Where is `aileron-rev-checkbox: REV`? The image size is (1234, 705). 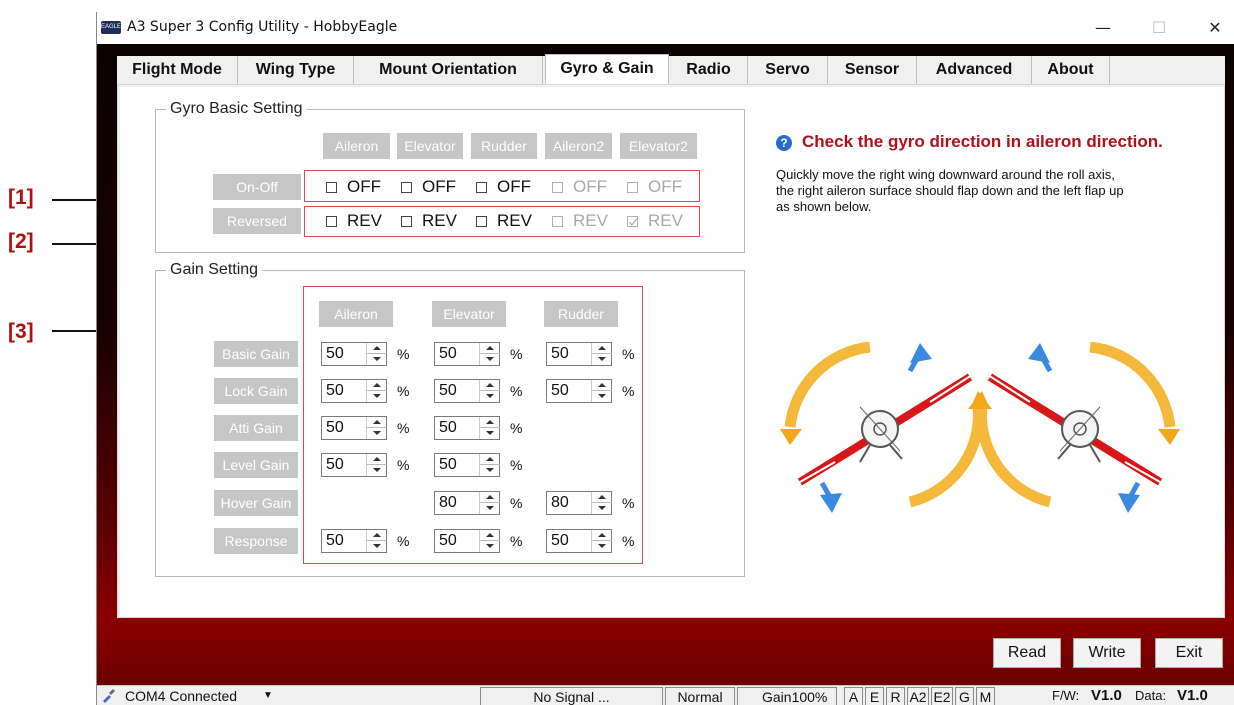 aileron-rev-checkbox: REV is located at coordinates (354, 221).